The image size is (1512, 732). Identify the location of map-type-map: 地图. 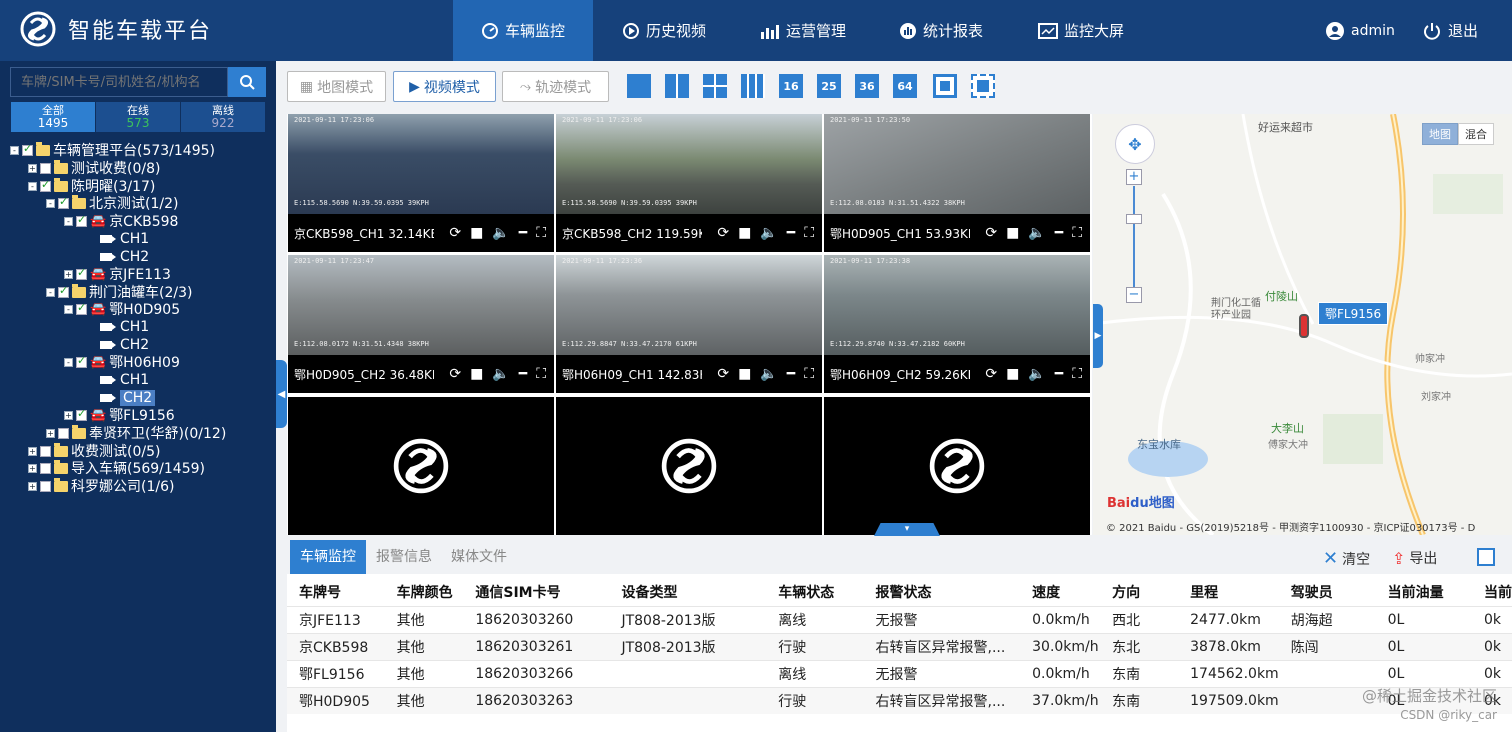
(1440, 134).